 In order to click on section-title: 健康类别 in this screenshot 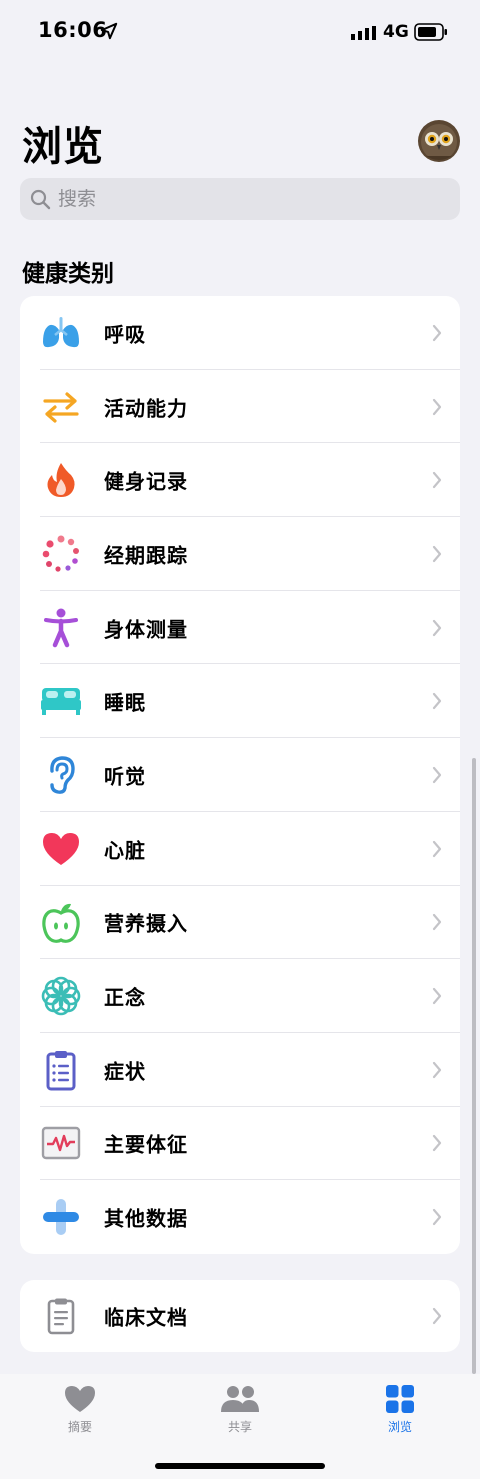, I will do `click(68, 274)`.